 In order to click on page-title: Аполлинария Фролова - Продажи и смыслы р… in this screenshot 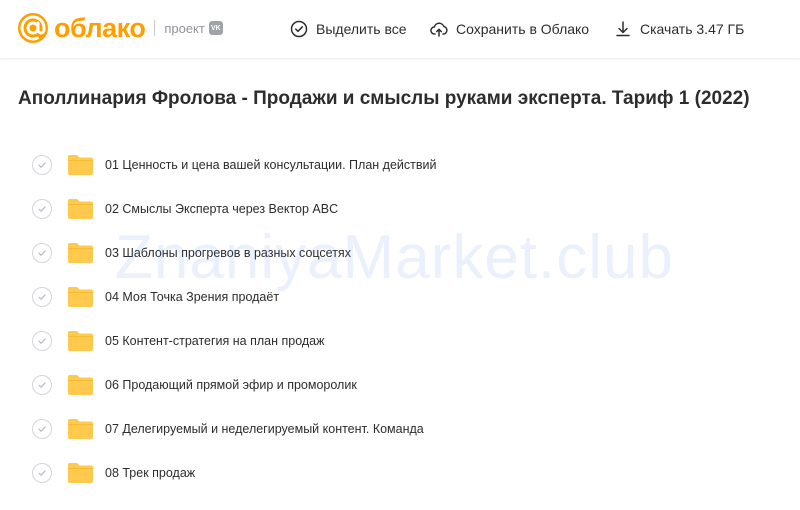, I will do `click(384, 98)`.